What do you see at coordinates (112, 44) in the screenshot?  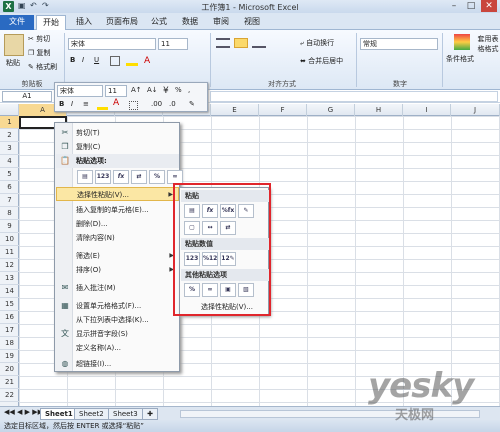 I see `font-name-combo: 宋体` at bounding box center [112, 44].